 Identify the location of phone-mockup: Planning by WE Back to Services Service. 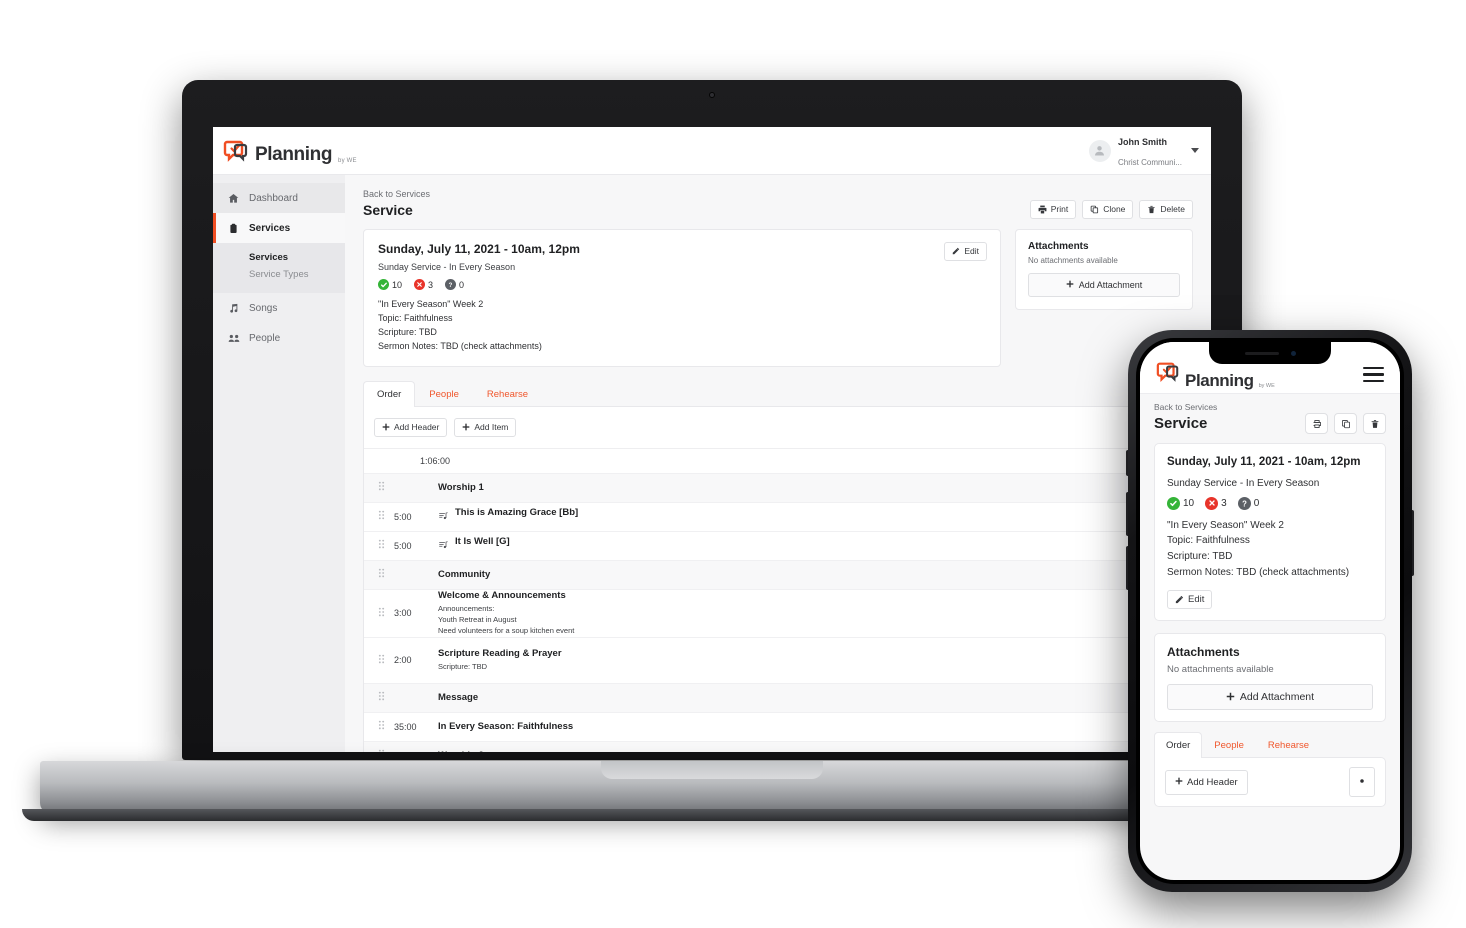
(1270, 611).